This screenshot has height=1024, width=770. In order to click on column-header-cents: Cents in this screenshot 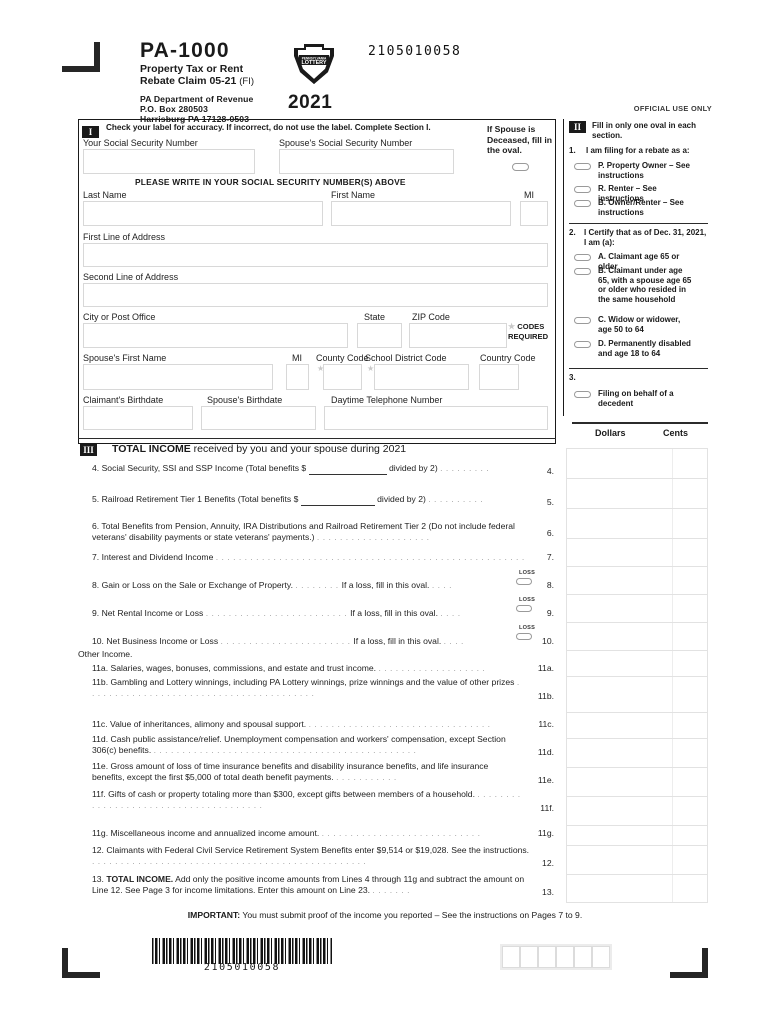, I will do `click(676, 433)`.